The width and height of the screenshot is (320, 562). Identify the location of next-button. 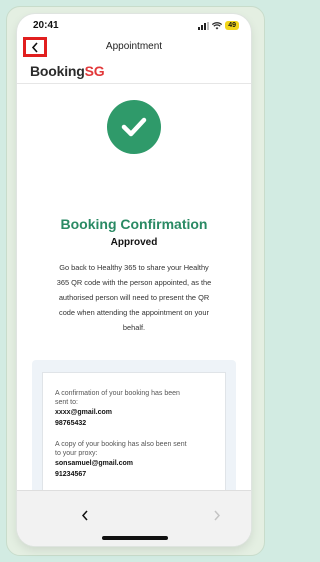
(217, 515).